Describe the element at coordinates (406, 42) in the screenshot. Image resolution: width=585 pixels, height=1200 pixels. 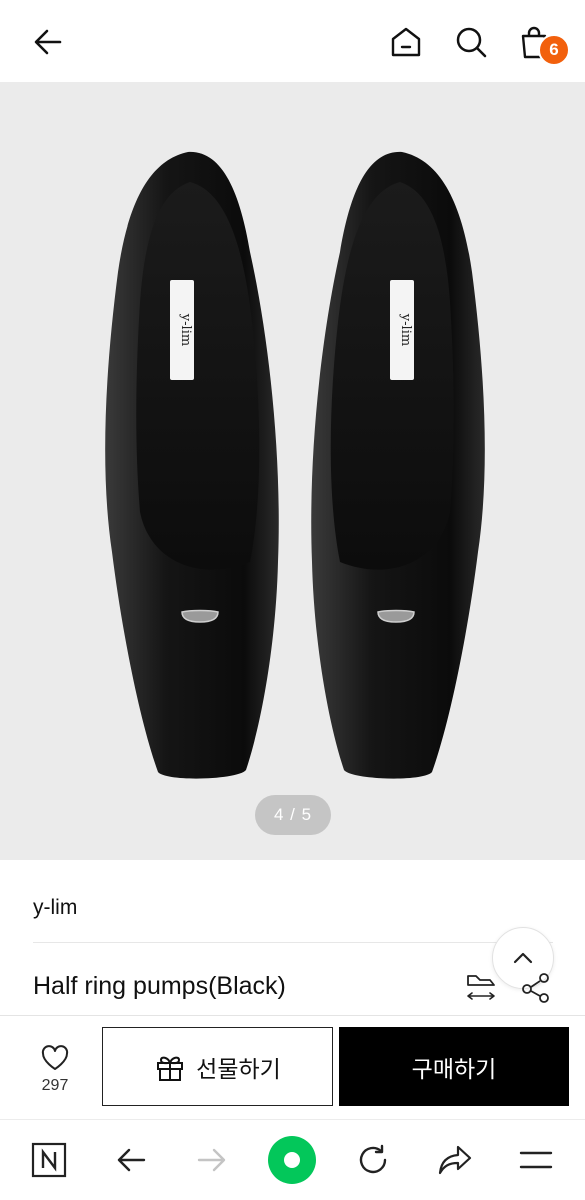
I see `home-icon` at that location.